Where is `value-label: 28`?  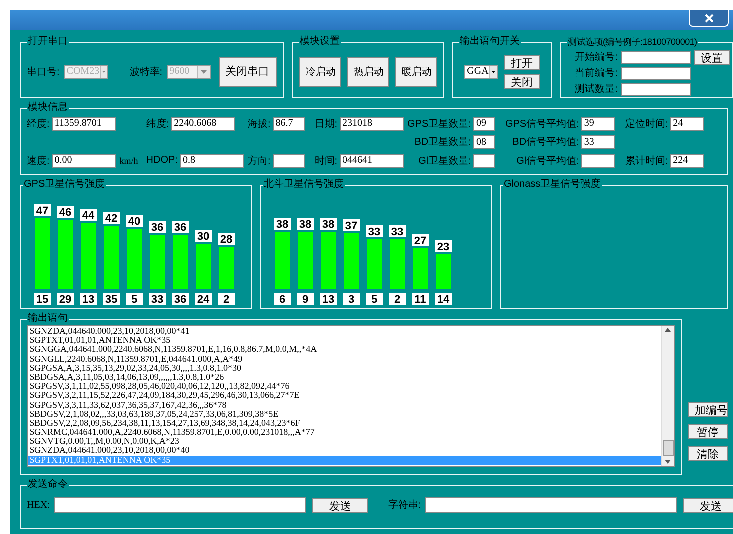
value-label: 28 is located at coordinates (226, 239).